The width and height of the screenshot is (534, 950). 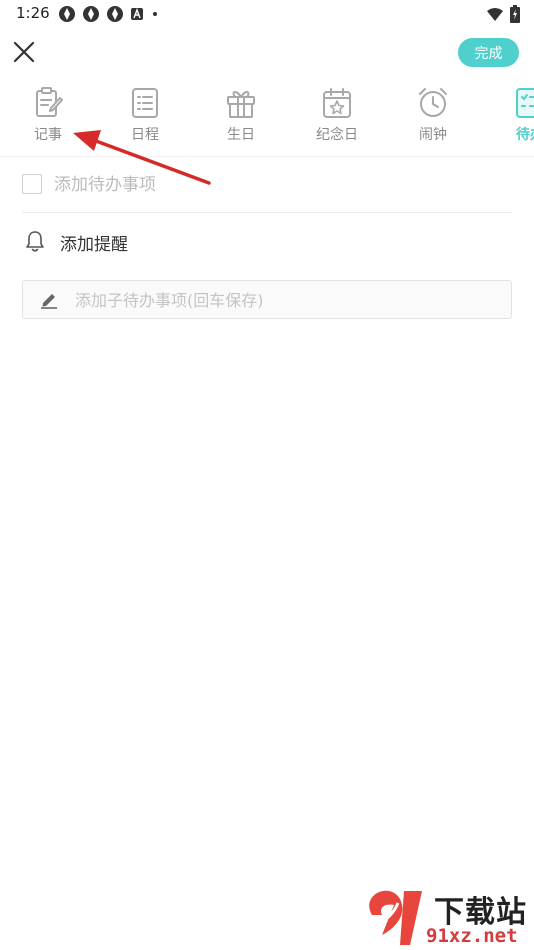 What do you see at coordinates (241, 119) in the screenshot?
I see `tab-birthday: 生日` at bounding box center [241, 119].